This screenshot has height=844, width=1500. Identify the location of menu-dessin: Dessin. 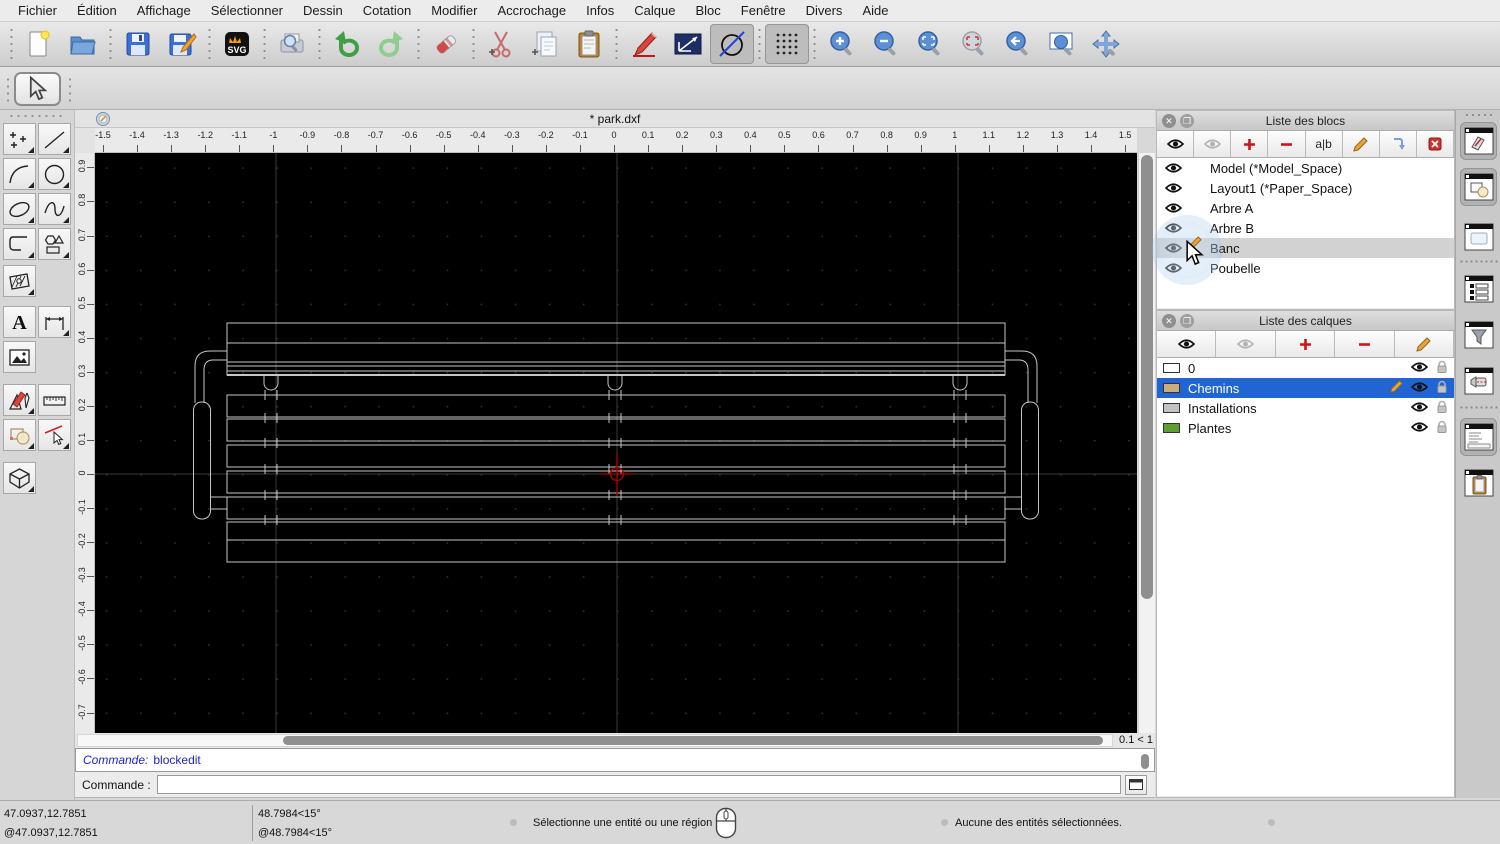
(323, 11).